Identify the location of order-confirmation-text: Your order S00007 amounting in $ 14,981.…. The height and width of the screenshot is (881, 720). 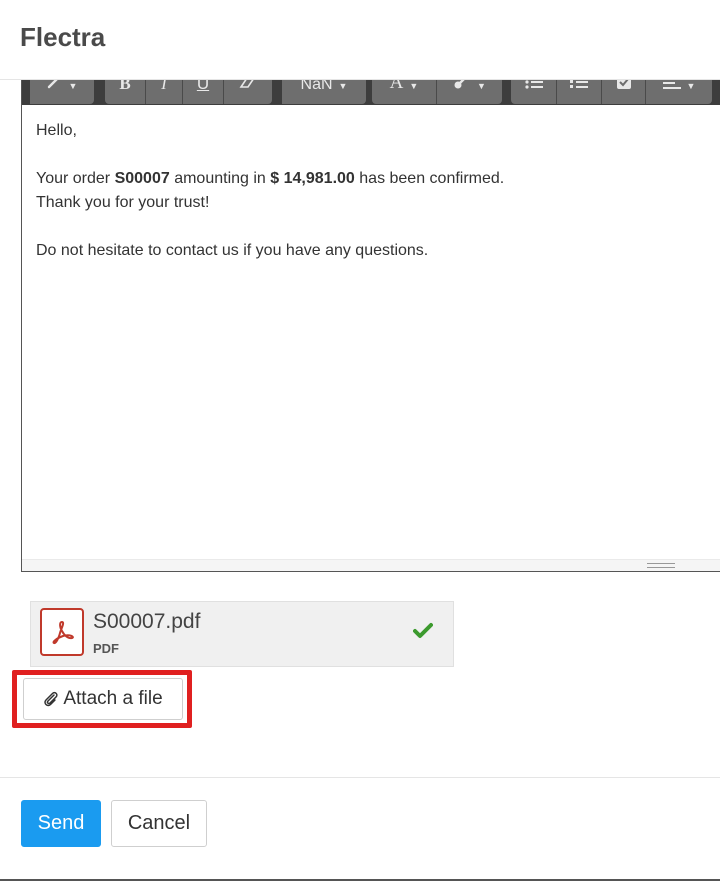
(270, 179).